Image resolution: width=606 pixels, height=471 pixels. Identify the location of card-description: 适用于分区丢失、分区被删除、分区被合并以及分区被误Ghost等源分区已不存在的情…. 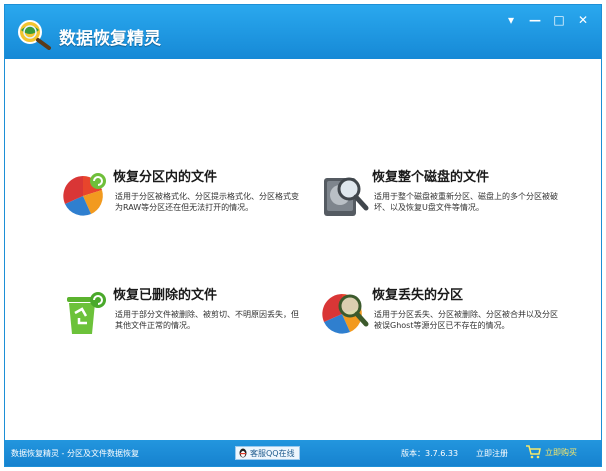
(466, 320).